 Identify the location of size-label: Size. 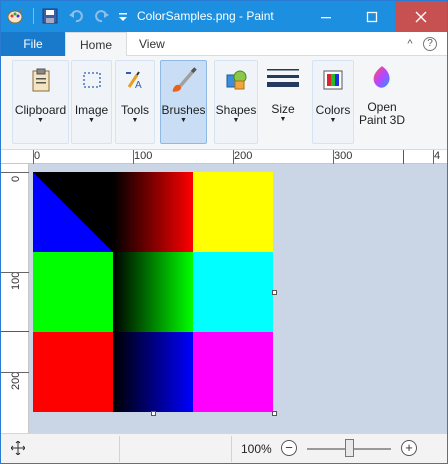
(283, 109).